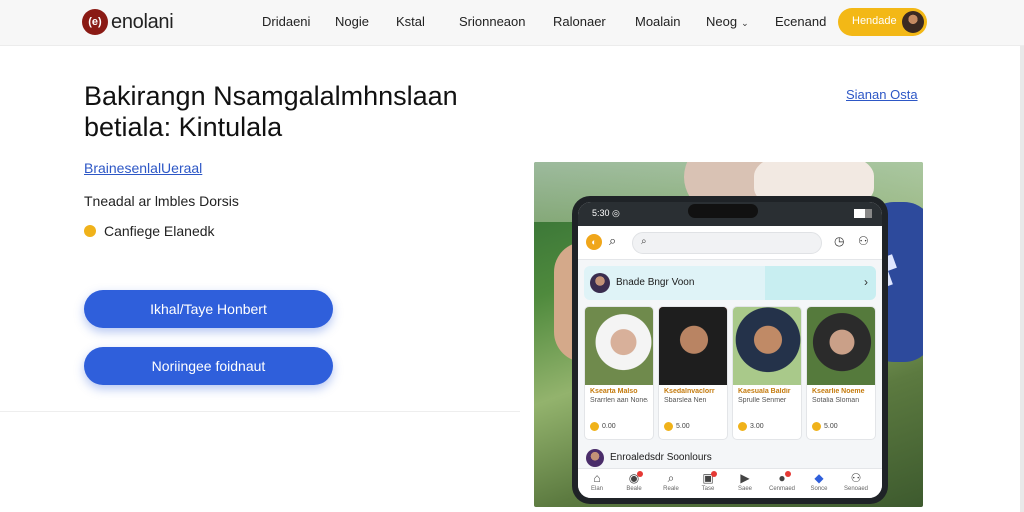 This screenshot has height=512, width=1024. Describe the element at coordinates (597, 478) in the screenshot. I see `home-icon: ⌂` at that location.